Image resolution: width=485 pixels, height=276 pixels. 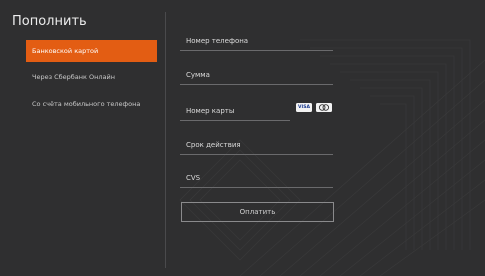 I want to click on expiry-field: Срок действия, so click(x=256, y=147).